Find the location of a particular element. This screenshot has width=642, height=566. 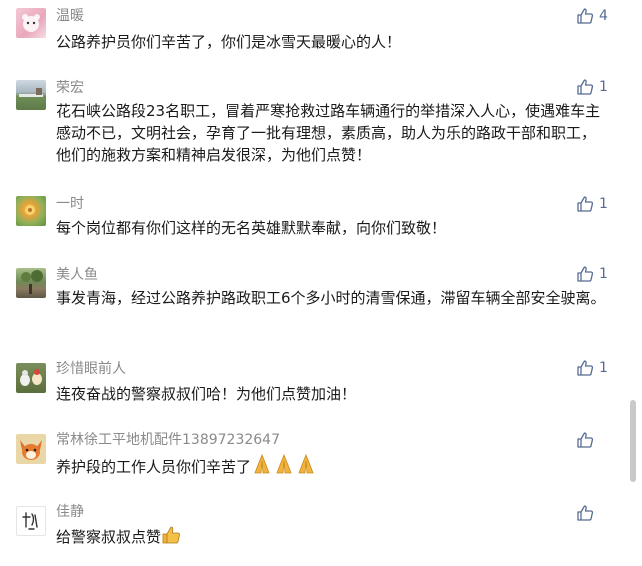

scrollbar-thumb is located at coordinates (633, 441).